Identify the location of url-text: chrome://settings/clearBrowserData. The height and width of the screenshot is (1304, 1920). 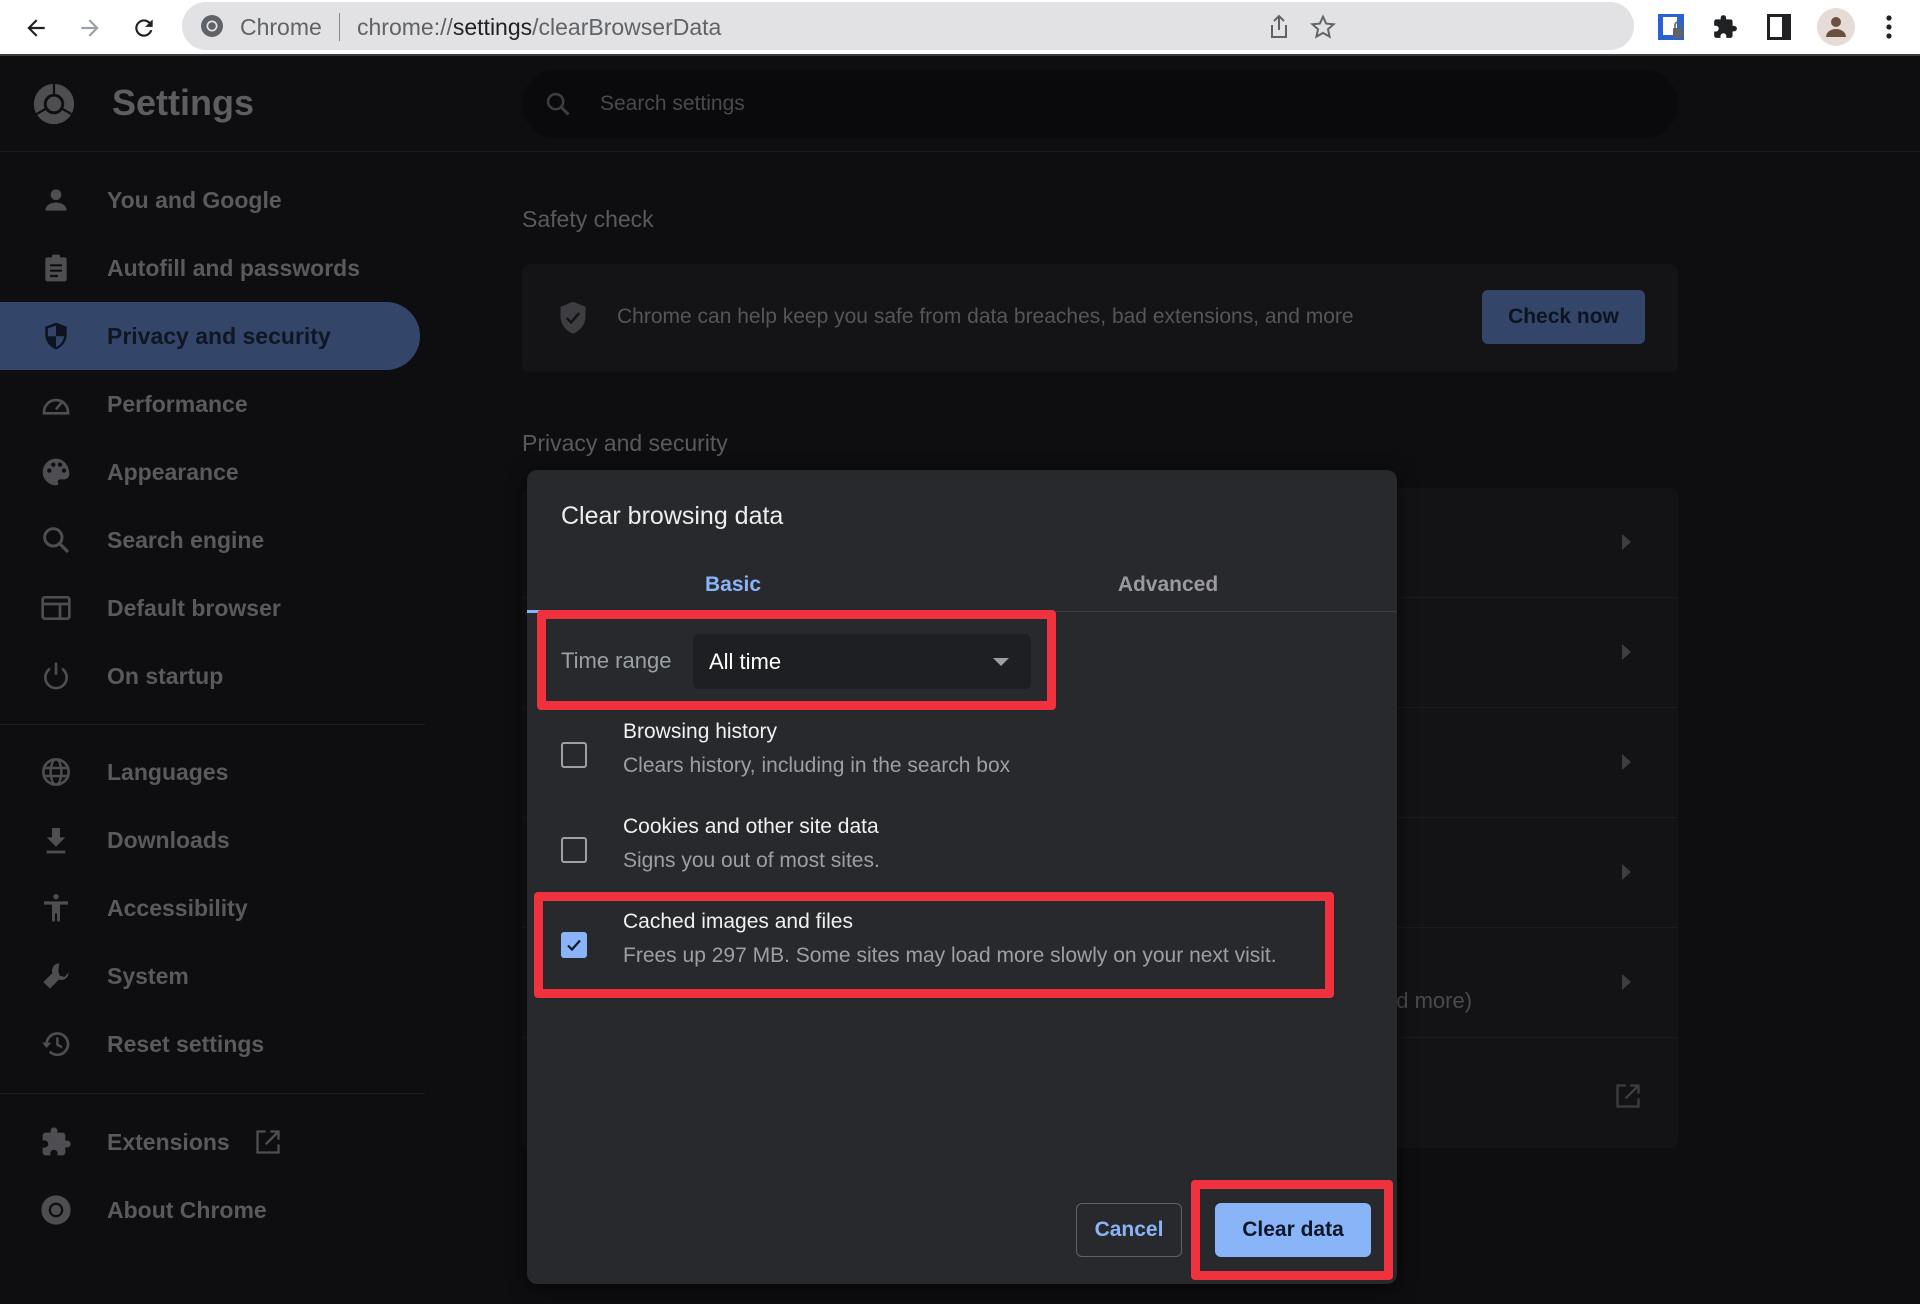
(539, 27).